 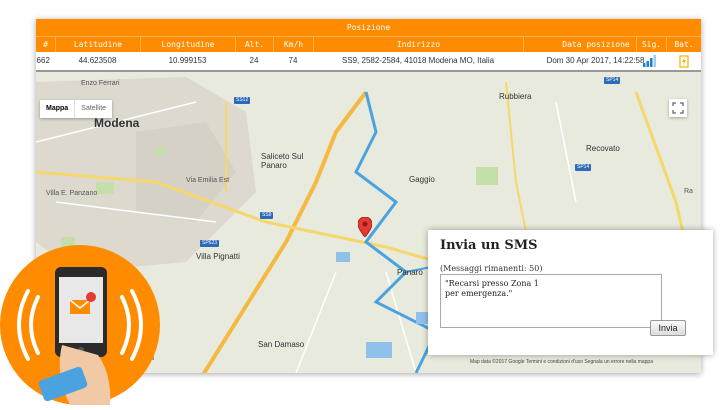 What do you see at coordinates (368, 27) in the screenshot?
I see `table-title: Posizione` at bounding box center [368, 27].